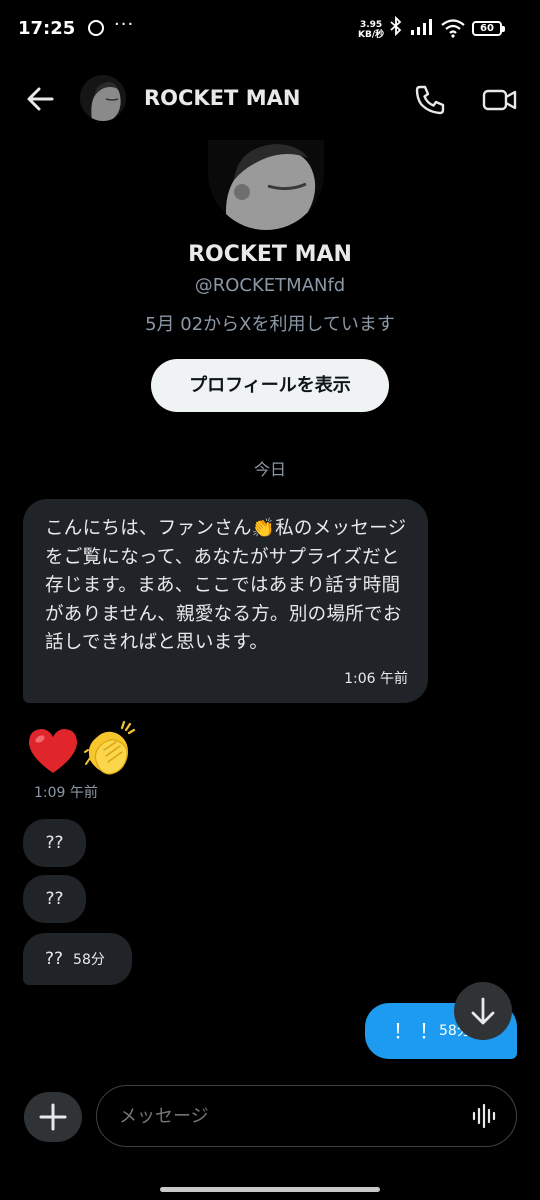  I want to click on message-composer, so click(306, 1116).